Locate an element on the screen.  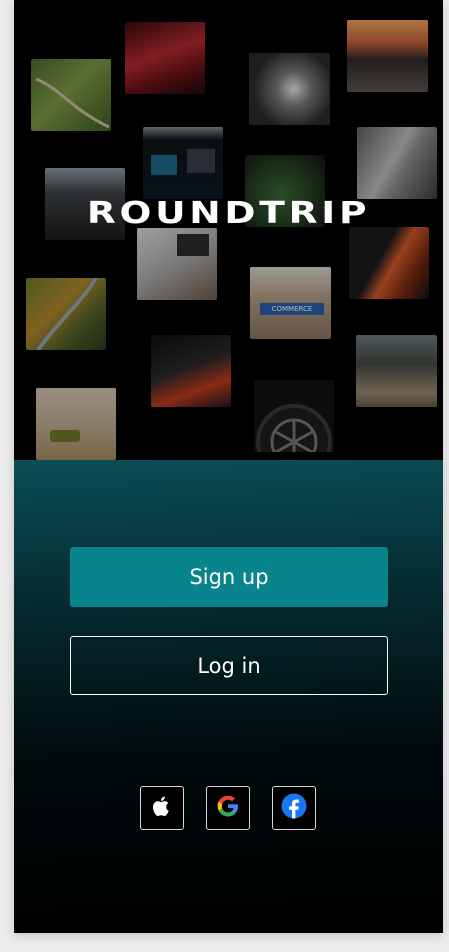
facebook-sign-in-button is located at coordinates (294, 808).